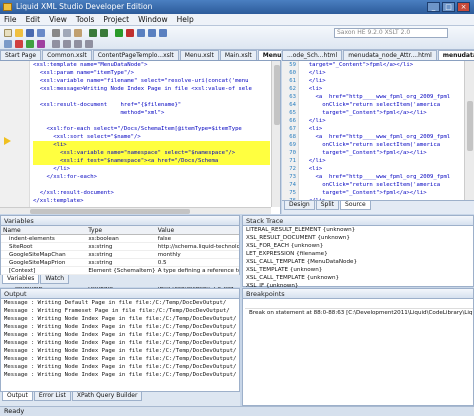 The width and height of the screenshot is (474, 416). I want to click on cut-icon, so click(56, 33).